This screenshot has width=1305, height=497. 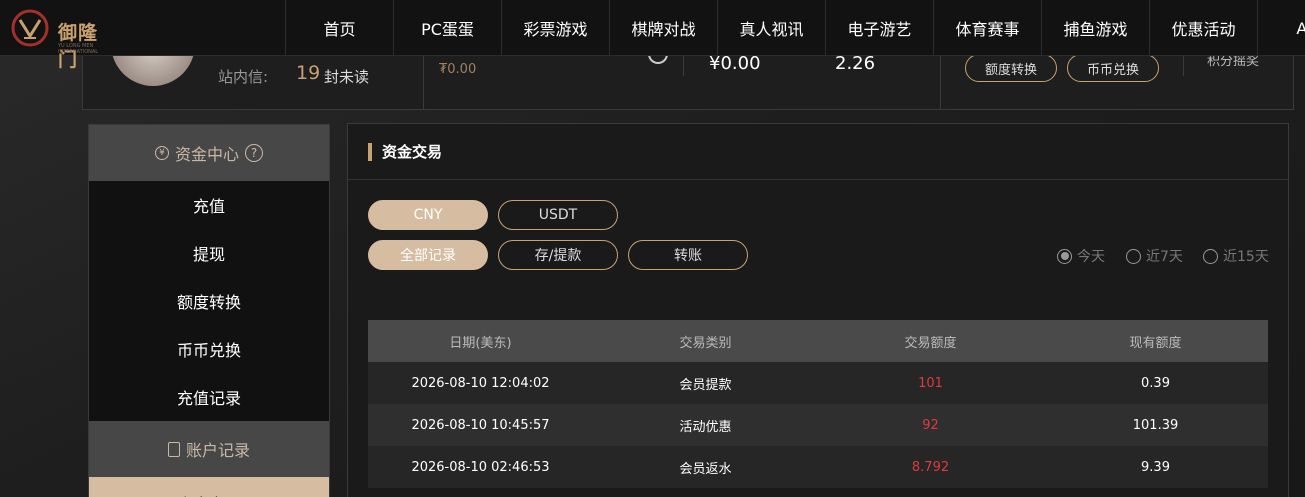 I want to click on sidebar: ¥ 资金中心 ? 充值 提现 额度转换 币币兑换 充值记录 账户记录 资金交易, so click(x=209, y=310).